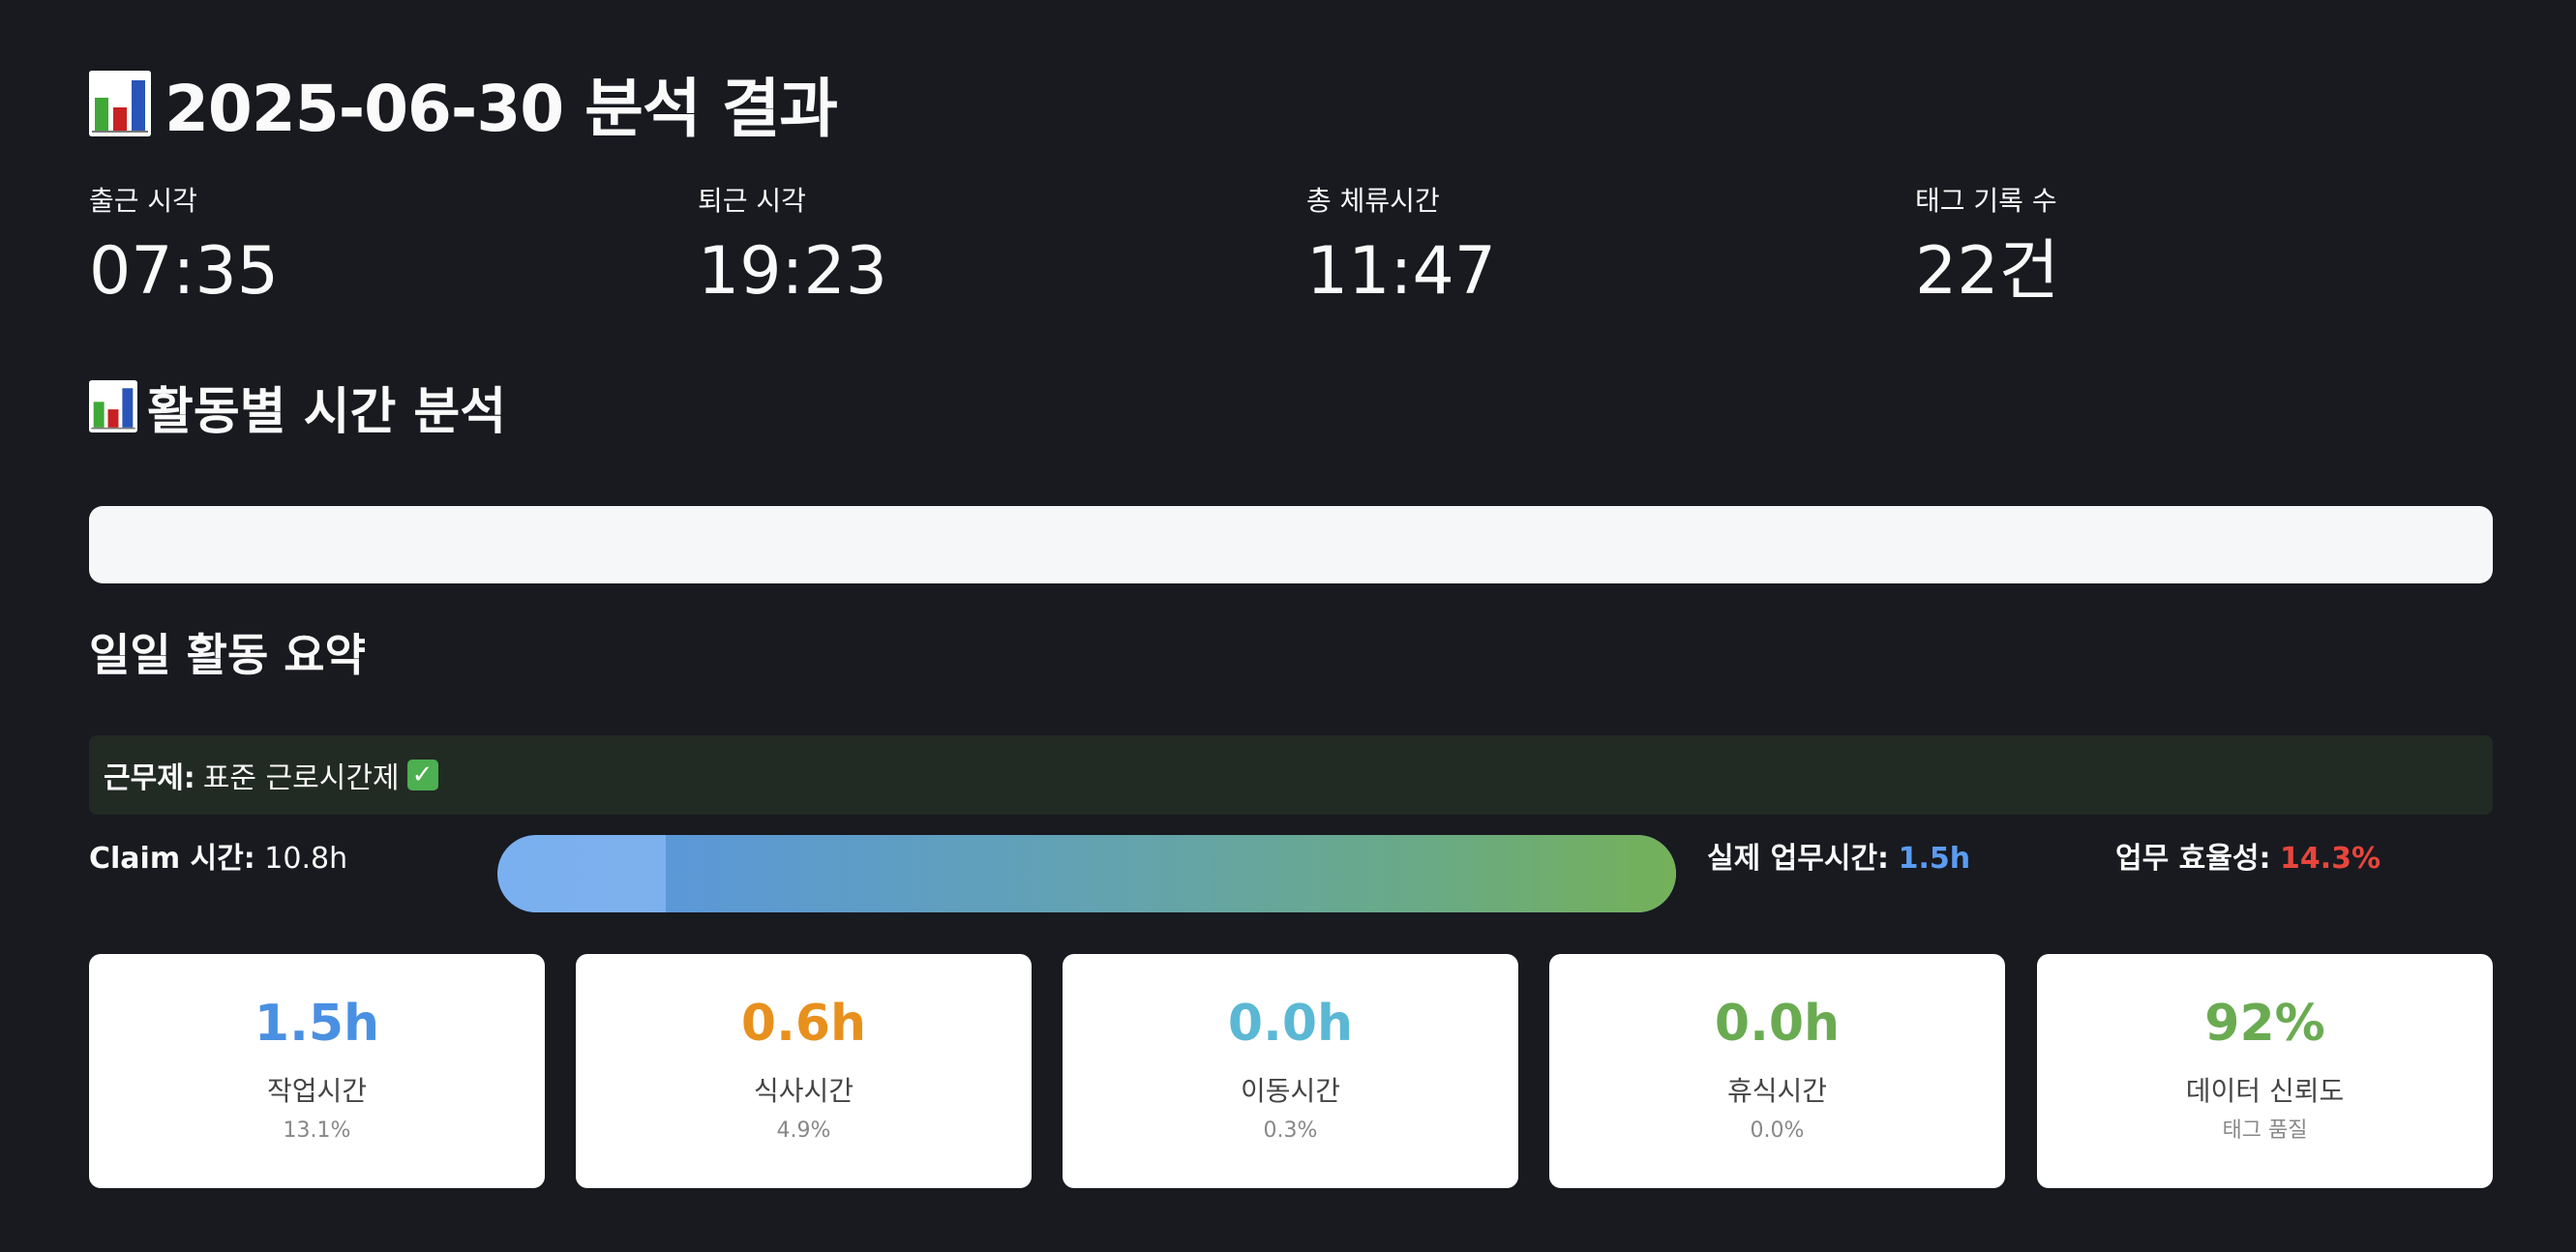 The width and height of the screenshot is (2576, 1252). I want to click on claim-time-label: Claim 시간:, so click(172, 859).